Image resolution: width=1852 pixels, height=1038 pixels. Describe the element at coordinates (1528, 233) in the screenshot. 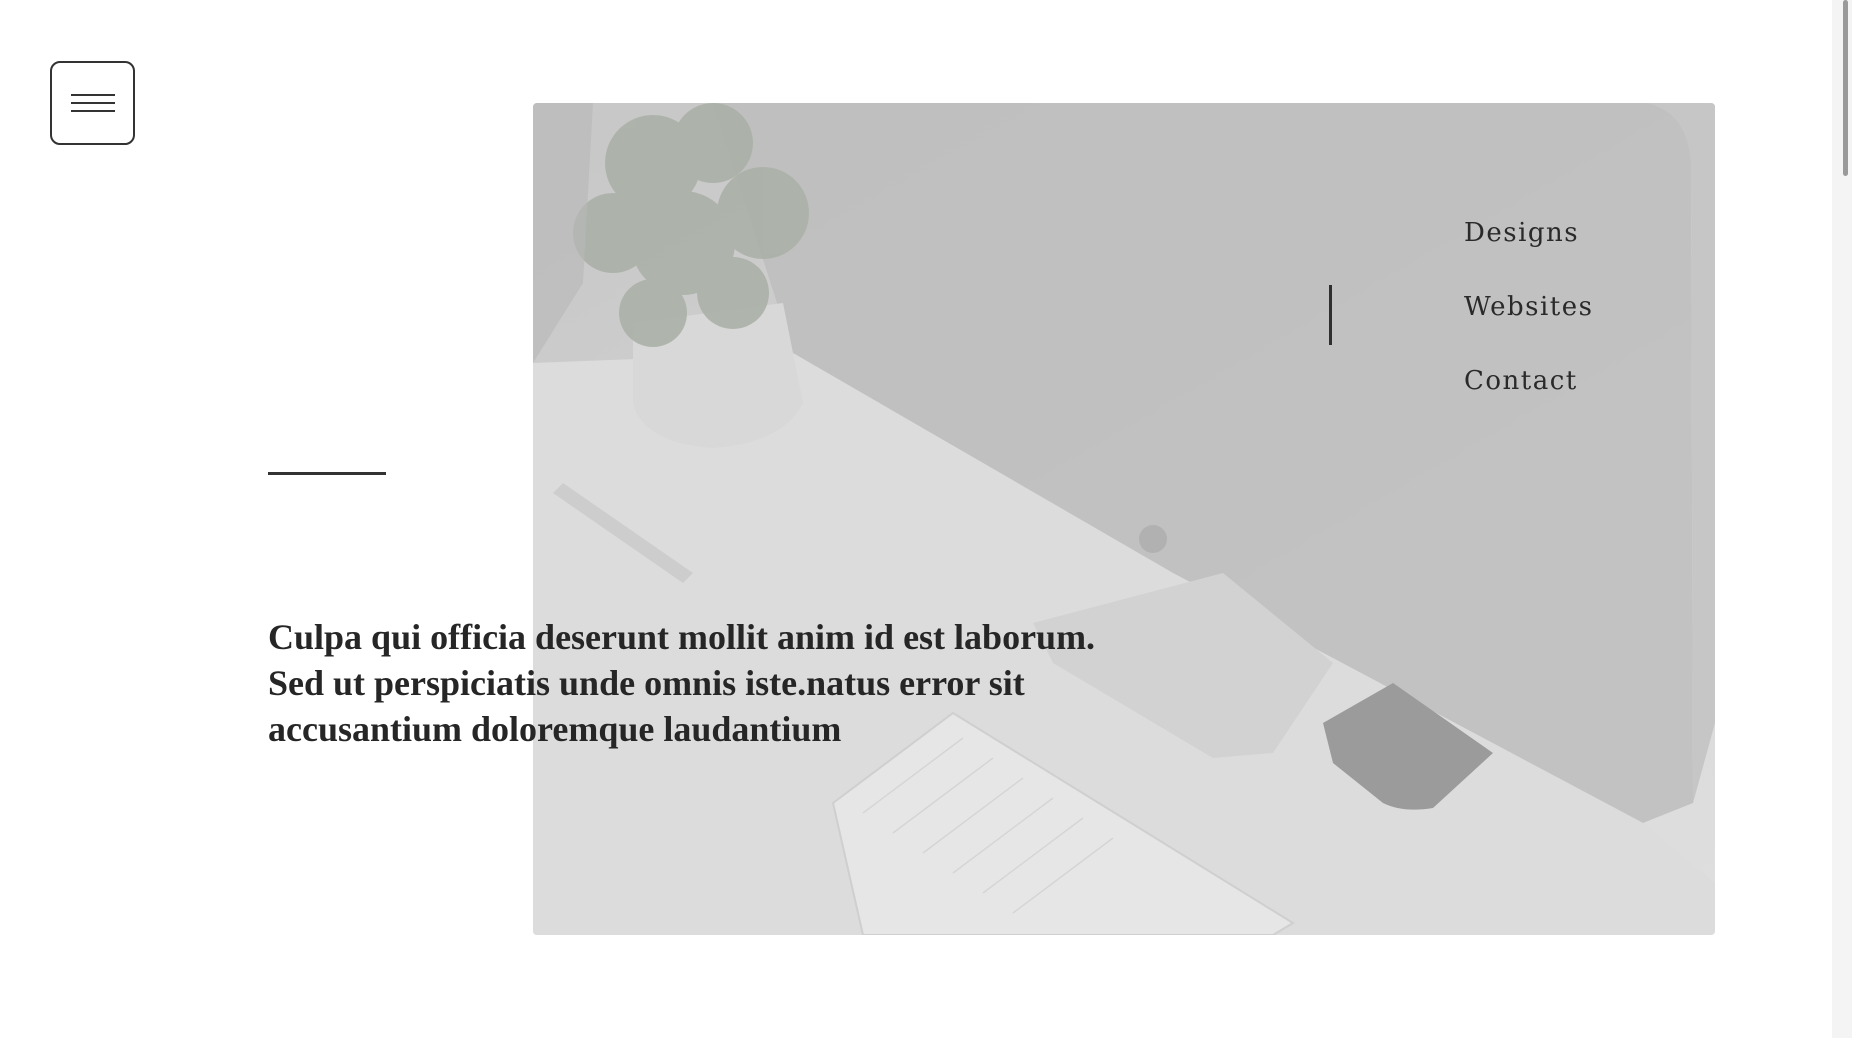

I see `nav-link-designs: Designs` at that location.